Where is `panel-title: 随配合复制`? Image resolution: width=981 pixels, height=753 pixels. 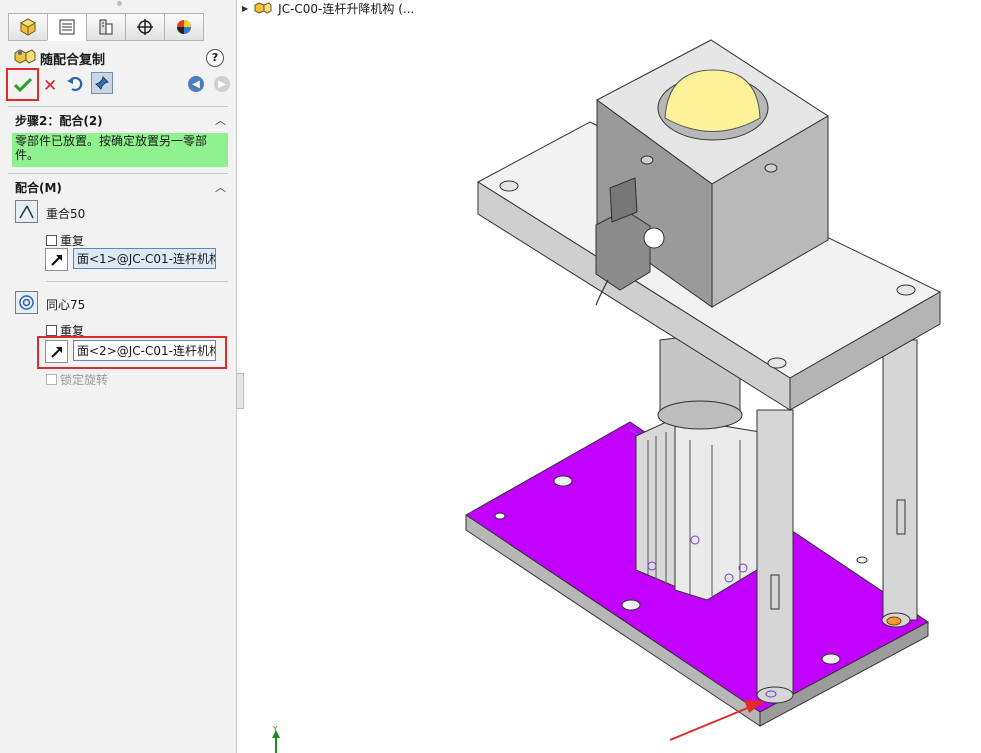
panel-title: 随配合复制 is located at coordinates (73, 60).